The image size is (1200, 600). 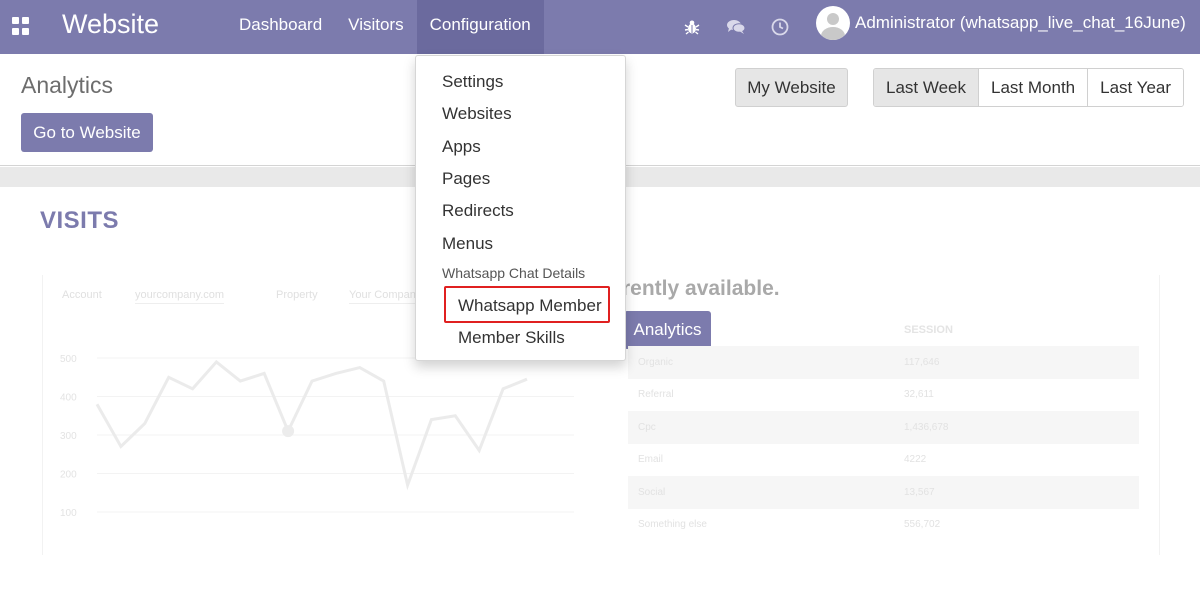 What do you see at coordinates (928, 330) in the screenshot?
I see `session-column-header: SESSION` at bounding box center [928, 330].